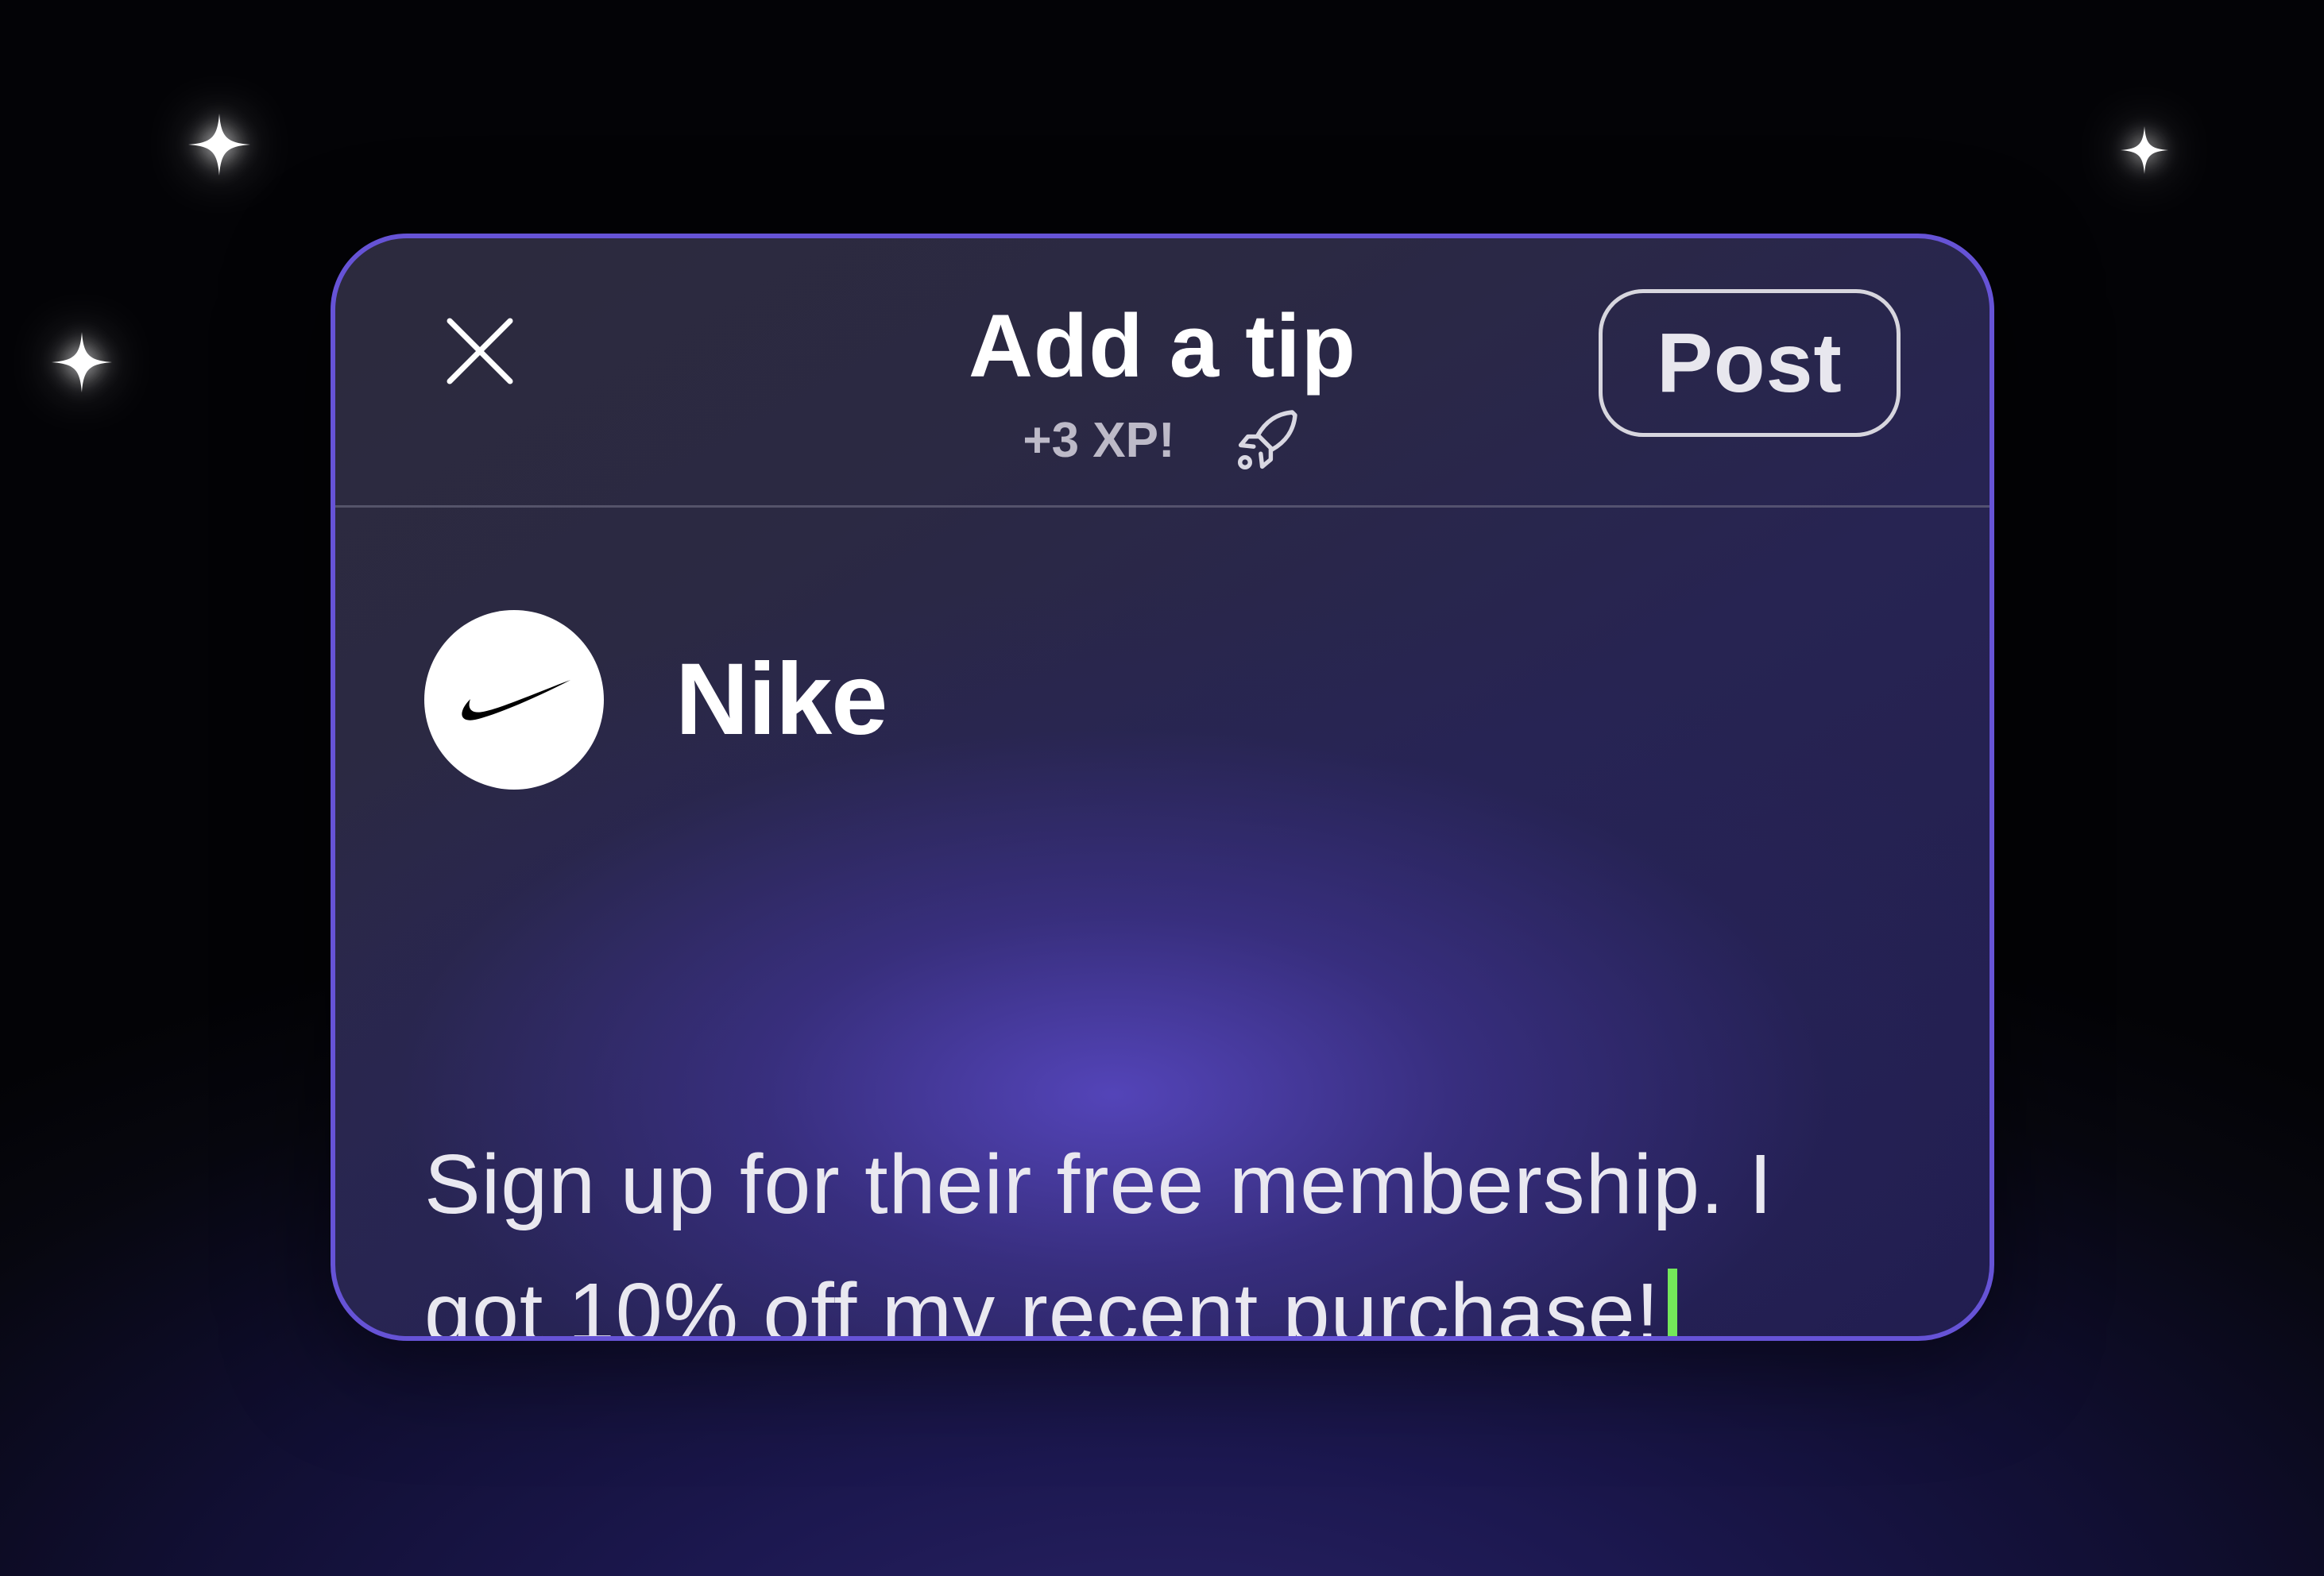  I want to click on nike-swoosh-icon, so click(516, 700).